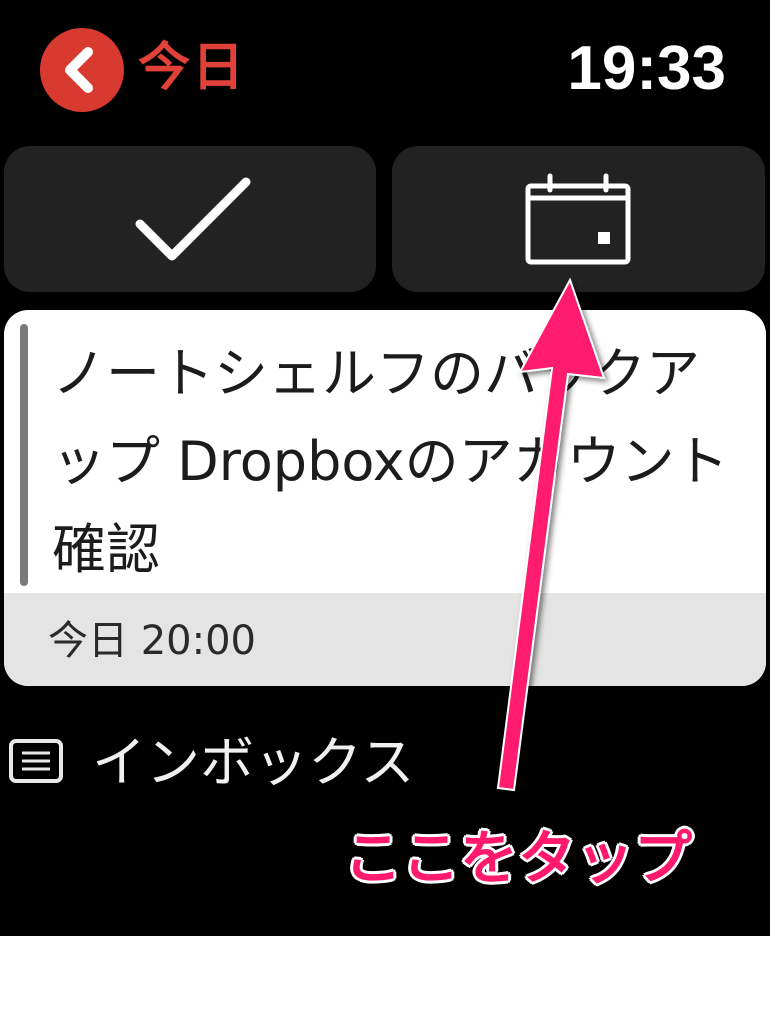 Image resolution: width=770 pixels, height=1024 pixels. Describe the element at coordinates (36, 761) in the screenshot. I see `inbox-tray-icon` at that location.